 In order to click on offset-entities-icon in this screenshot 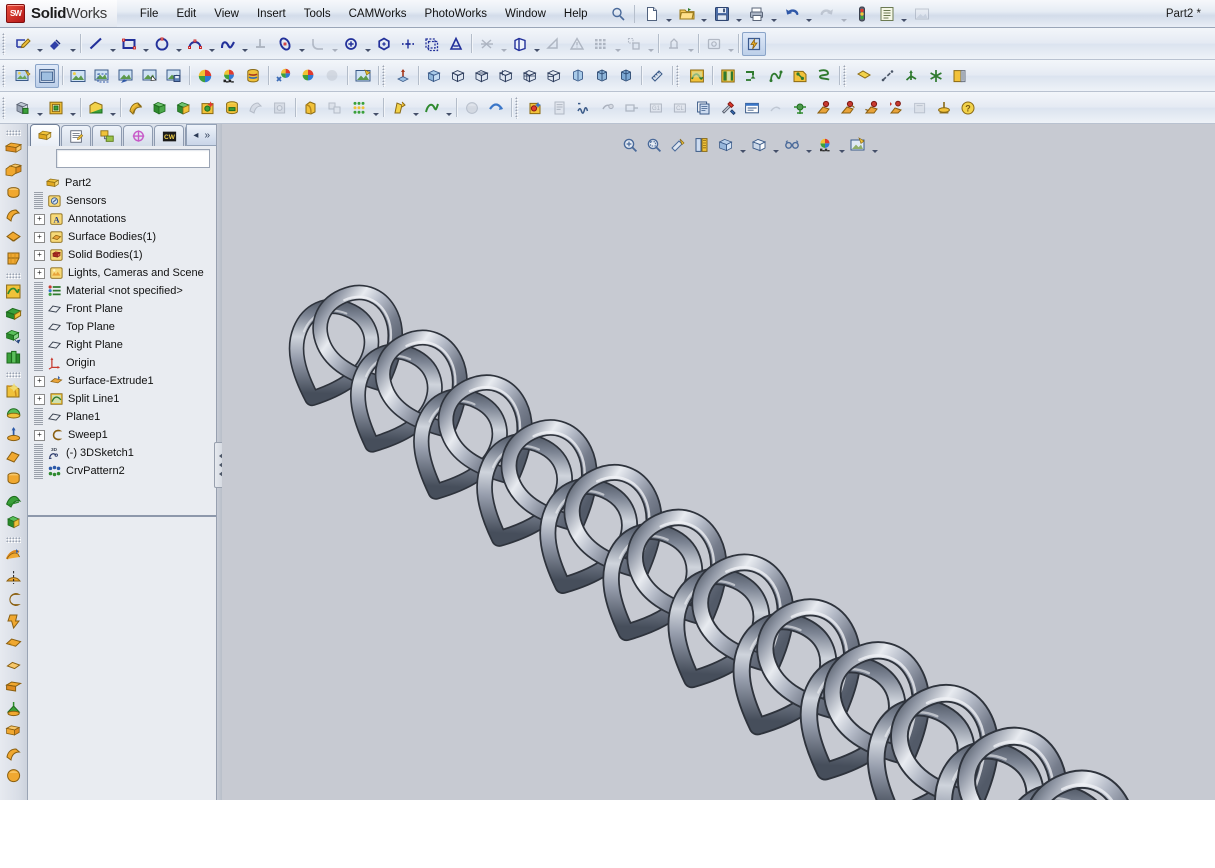, I will do `click(432, 44)`.